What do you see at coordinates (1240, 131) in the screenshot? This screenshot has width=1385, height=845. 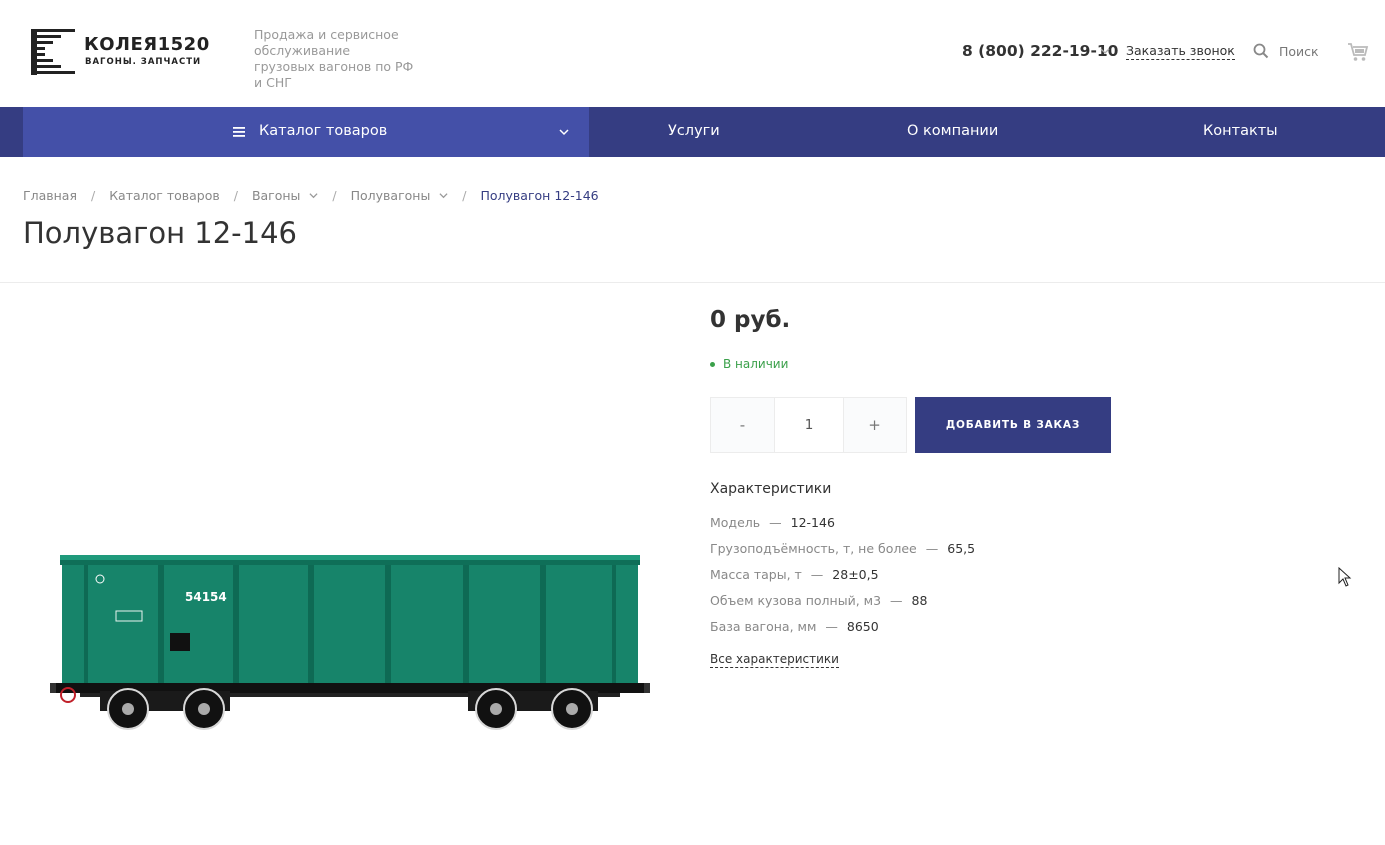 I see `nav-item-contacts: Контакты` at bounding box center [1240, 131].